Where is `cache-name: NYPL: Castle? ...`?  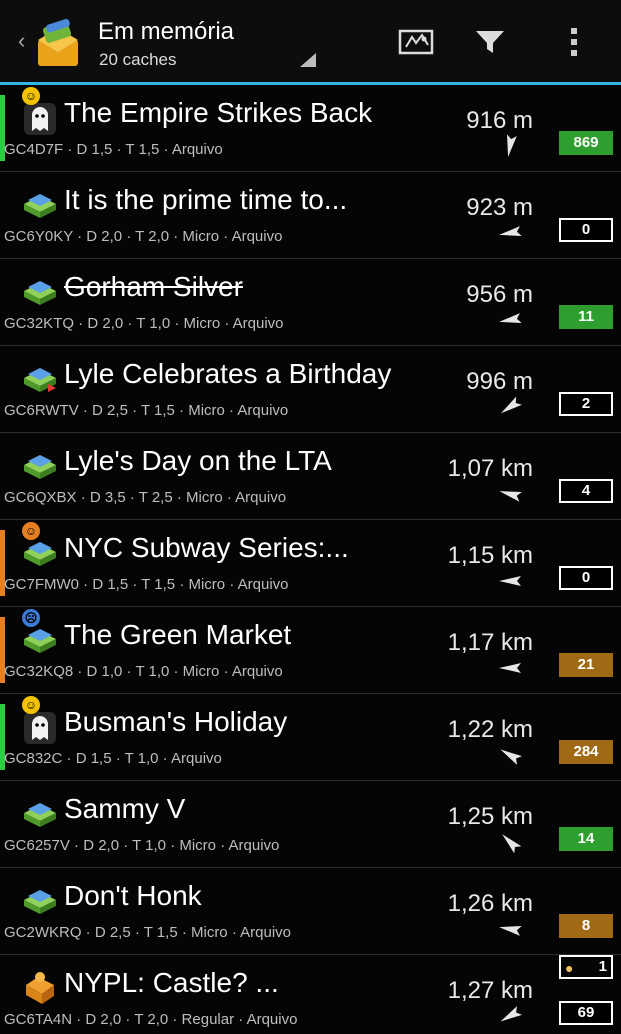 cache-name: NYPL: Castle? ... is located at coordinates (171, 982).